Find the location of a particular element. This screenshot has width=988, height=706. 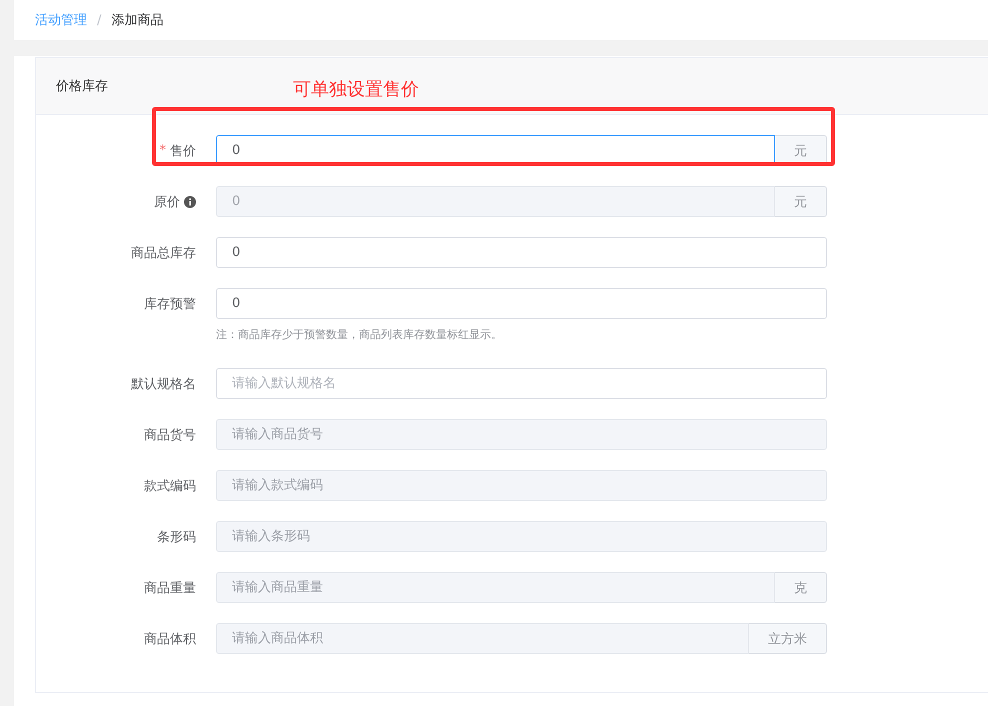

field-label: 商品总库存 is located at coordinates (163, 253).